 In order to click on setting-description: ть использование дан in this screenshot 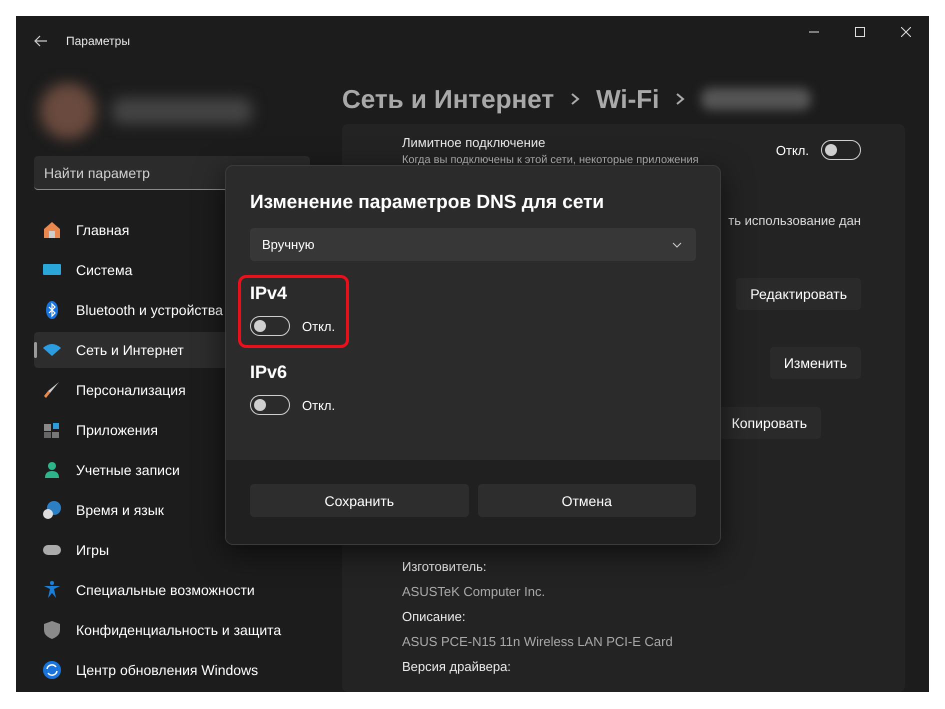, I will do `click(794, 220)`.